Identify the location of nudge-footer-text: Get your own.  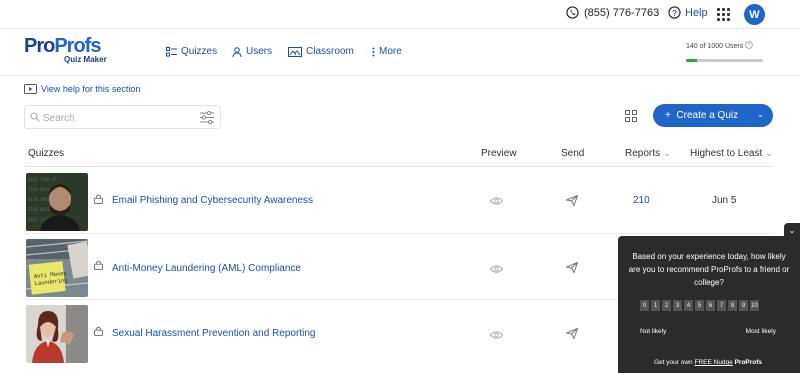
(673, 362).